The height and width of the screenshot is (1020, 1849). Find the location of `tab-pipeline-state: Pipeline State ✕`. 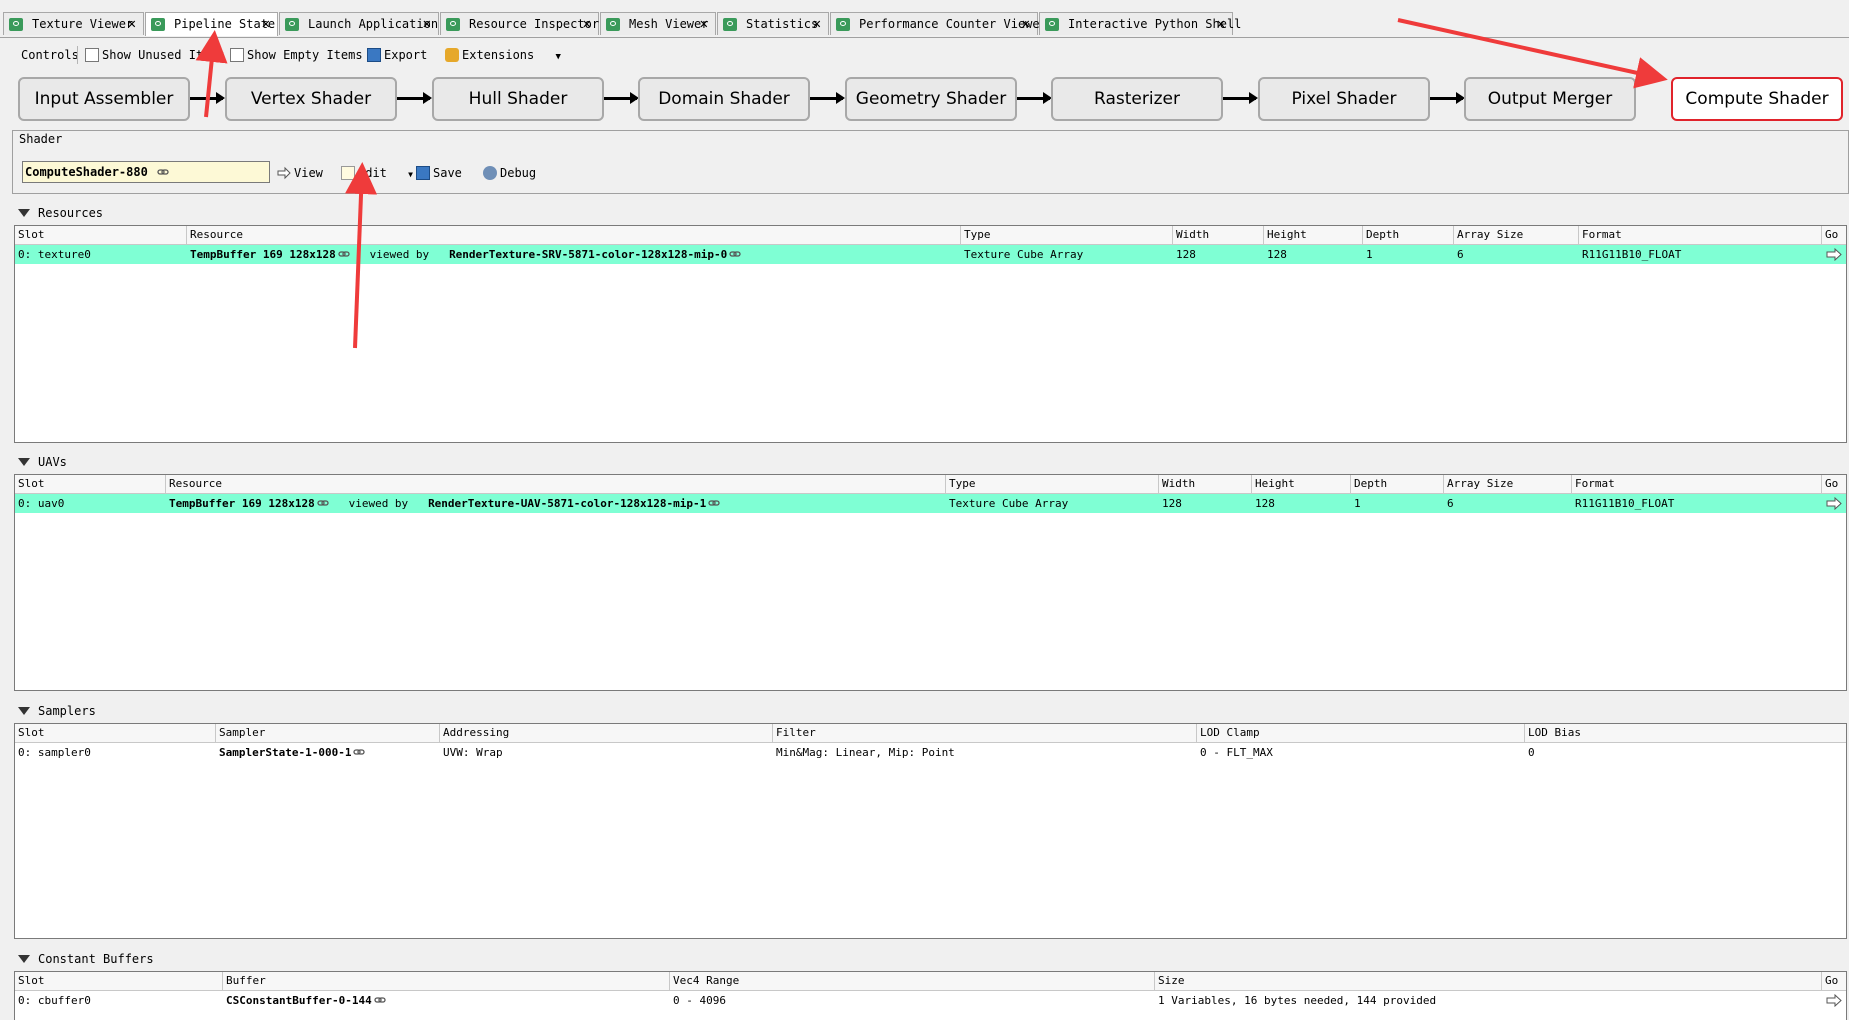

tab-pipeline-state: Pipeline State ✕ is located at coordinates (211, 24).